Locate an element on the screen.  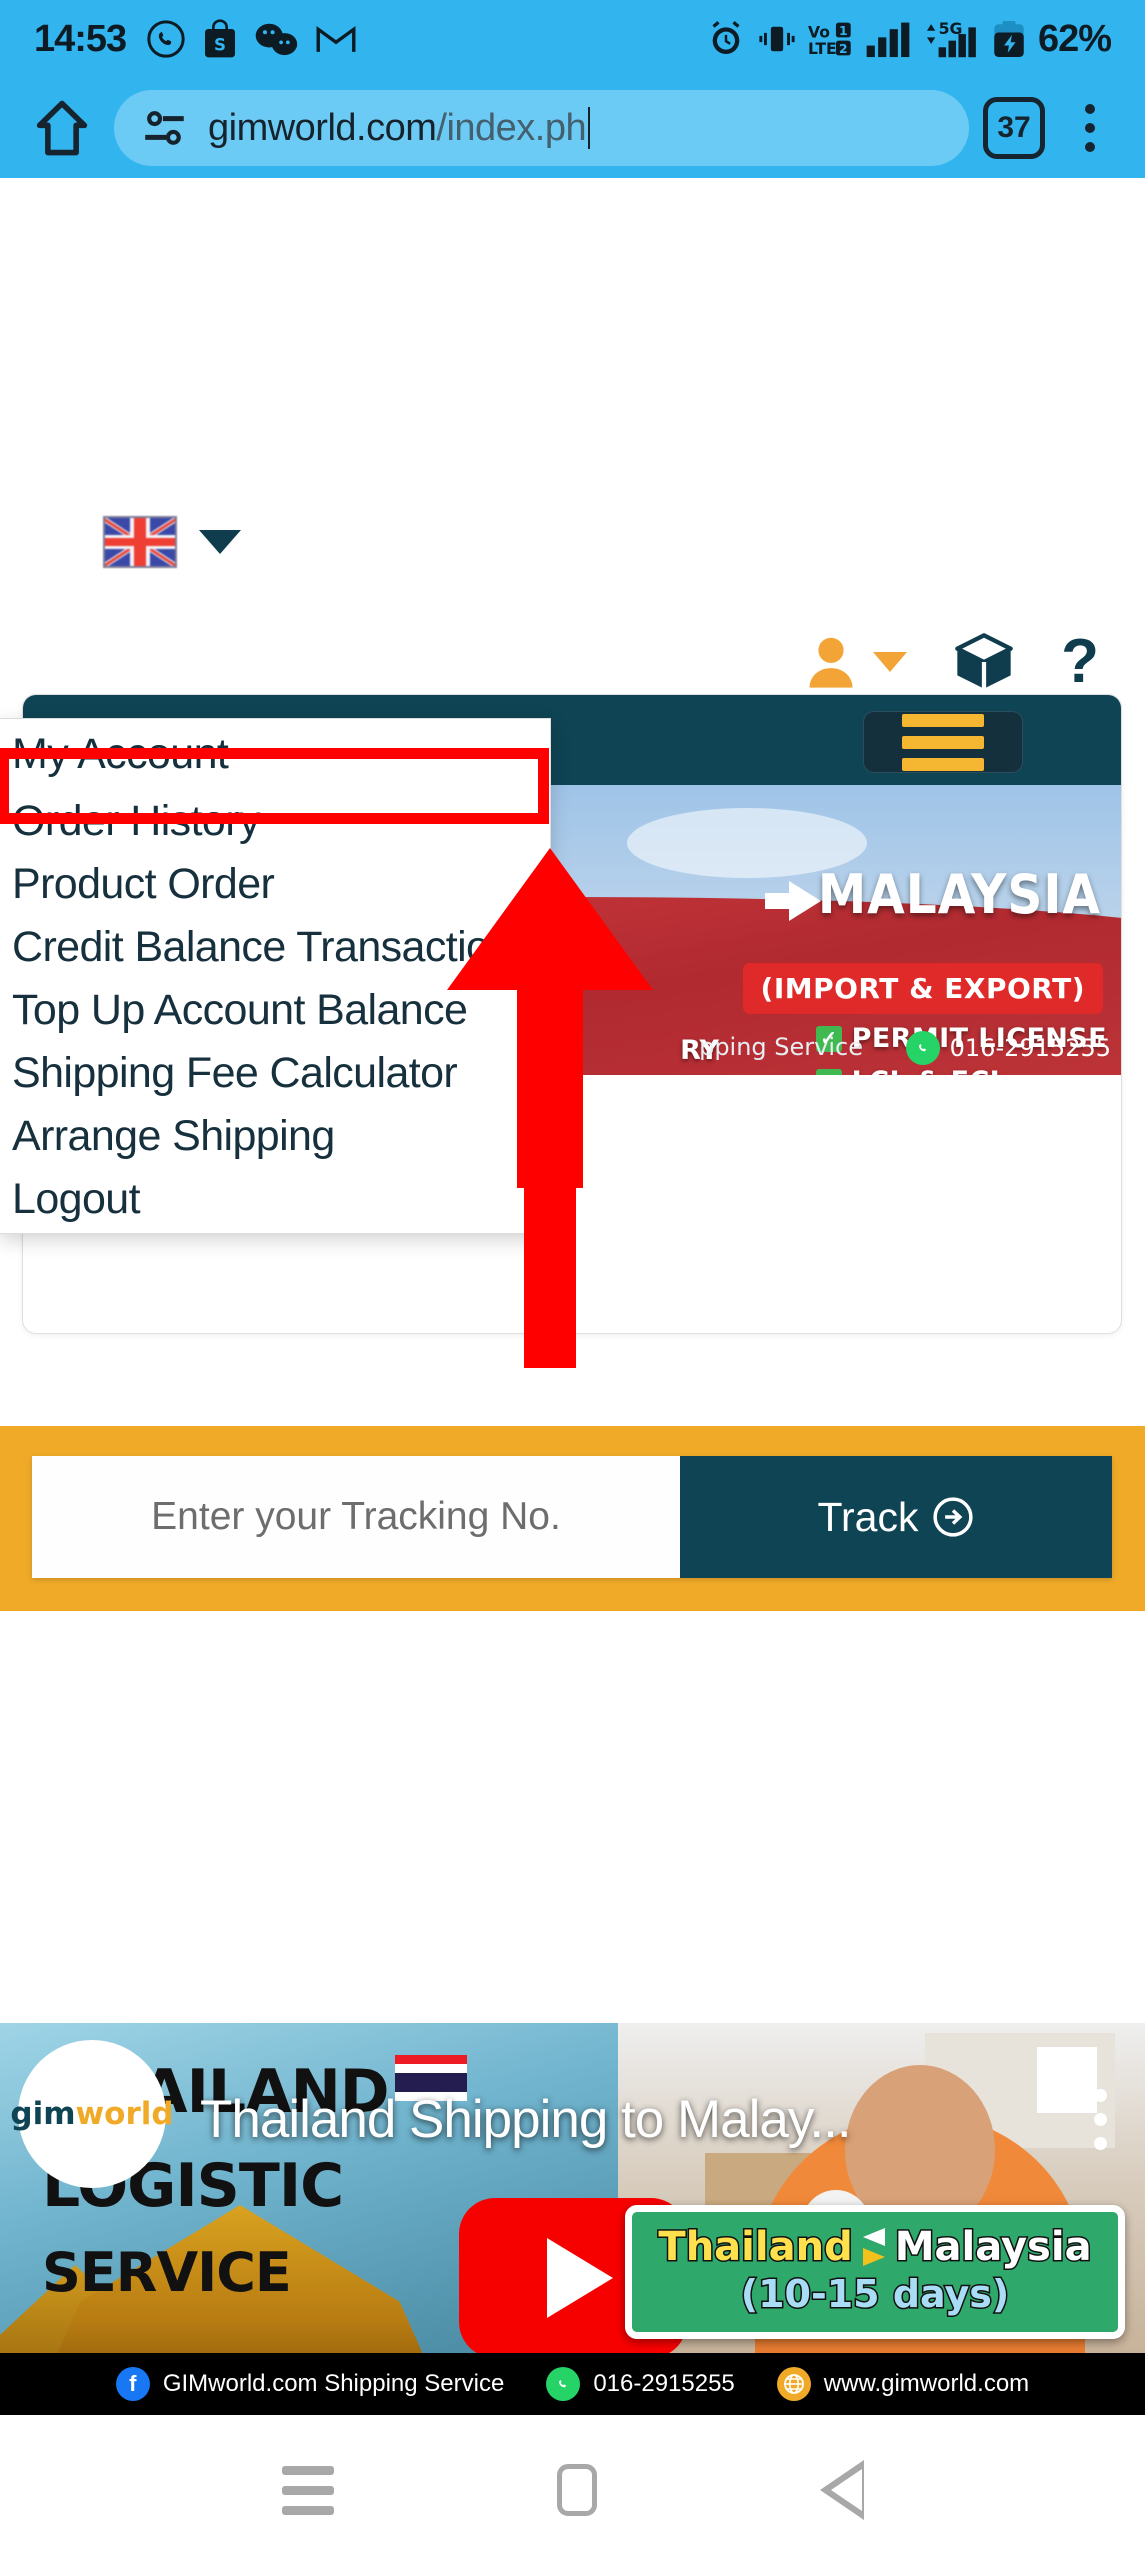
status-notification-icons: S is located at coordinates (251, 39).